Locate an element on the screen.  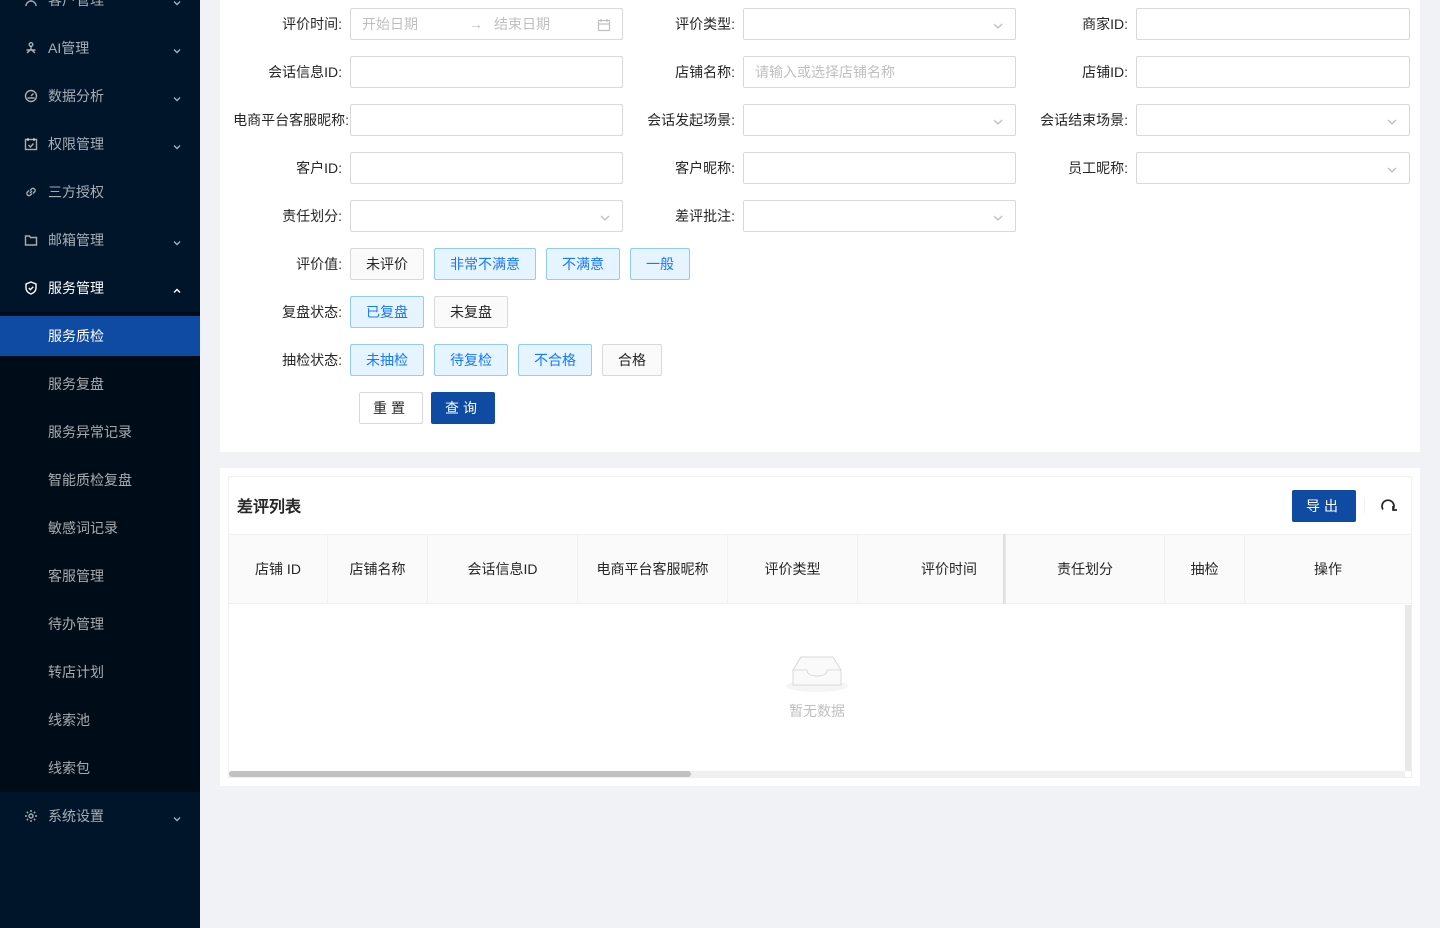
export-button: 导出 is located at coordinates (1324, 506).